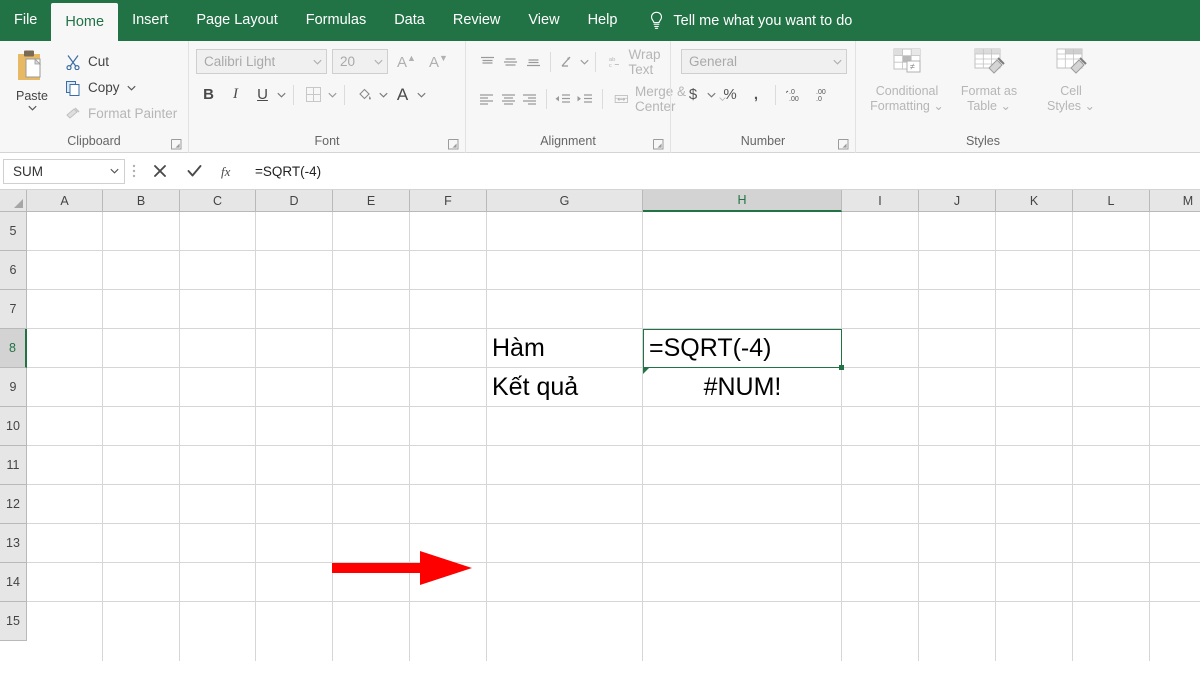  I want to click on fill-color-options-button, so click(383, 95).